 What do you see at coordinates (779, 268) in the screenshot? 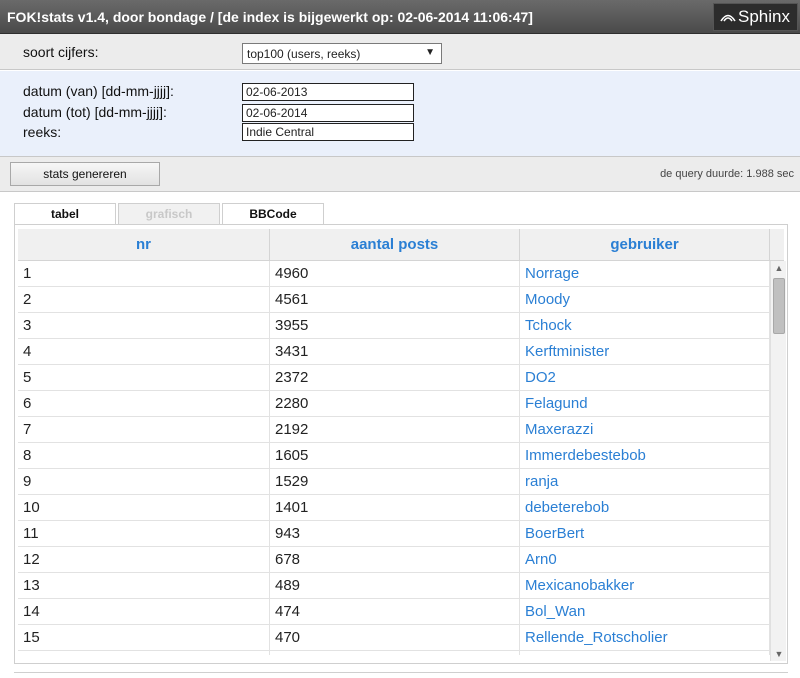
I see `arrow-up-icon: ▲` at bounding box center [779, 268].